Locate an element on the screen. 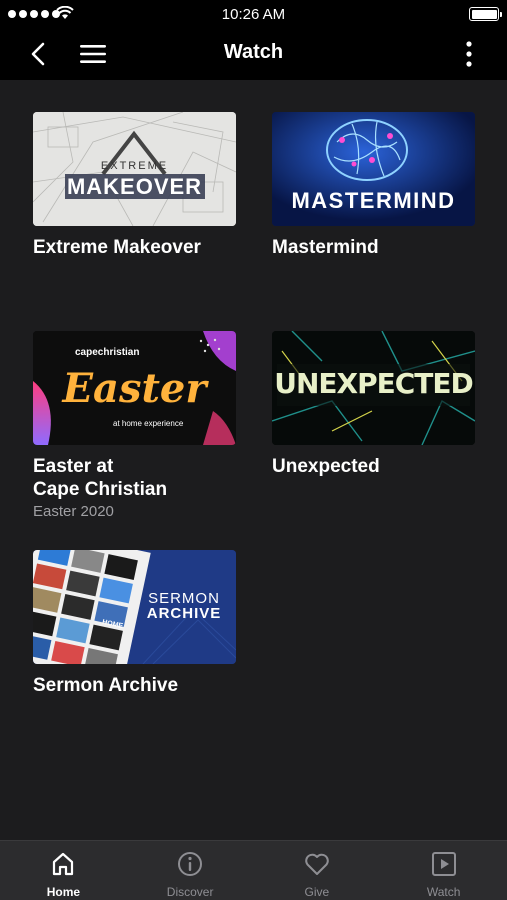  battery-icon is located at coordinates (485, 14).